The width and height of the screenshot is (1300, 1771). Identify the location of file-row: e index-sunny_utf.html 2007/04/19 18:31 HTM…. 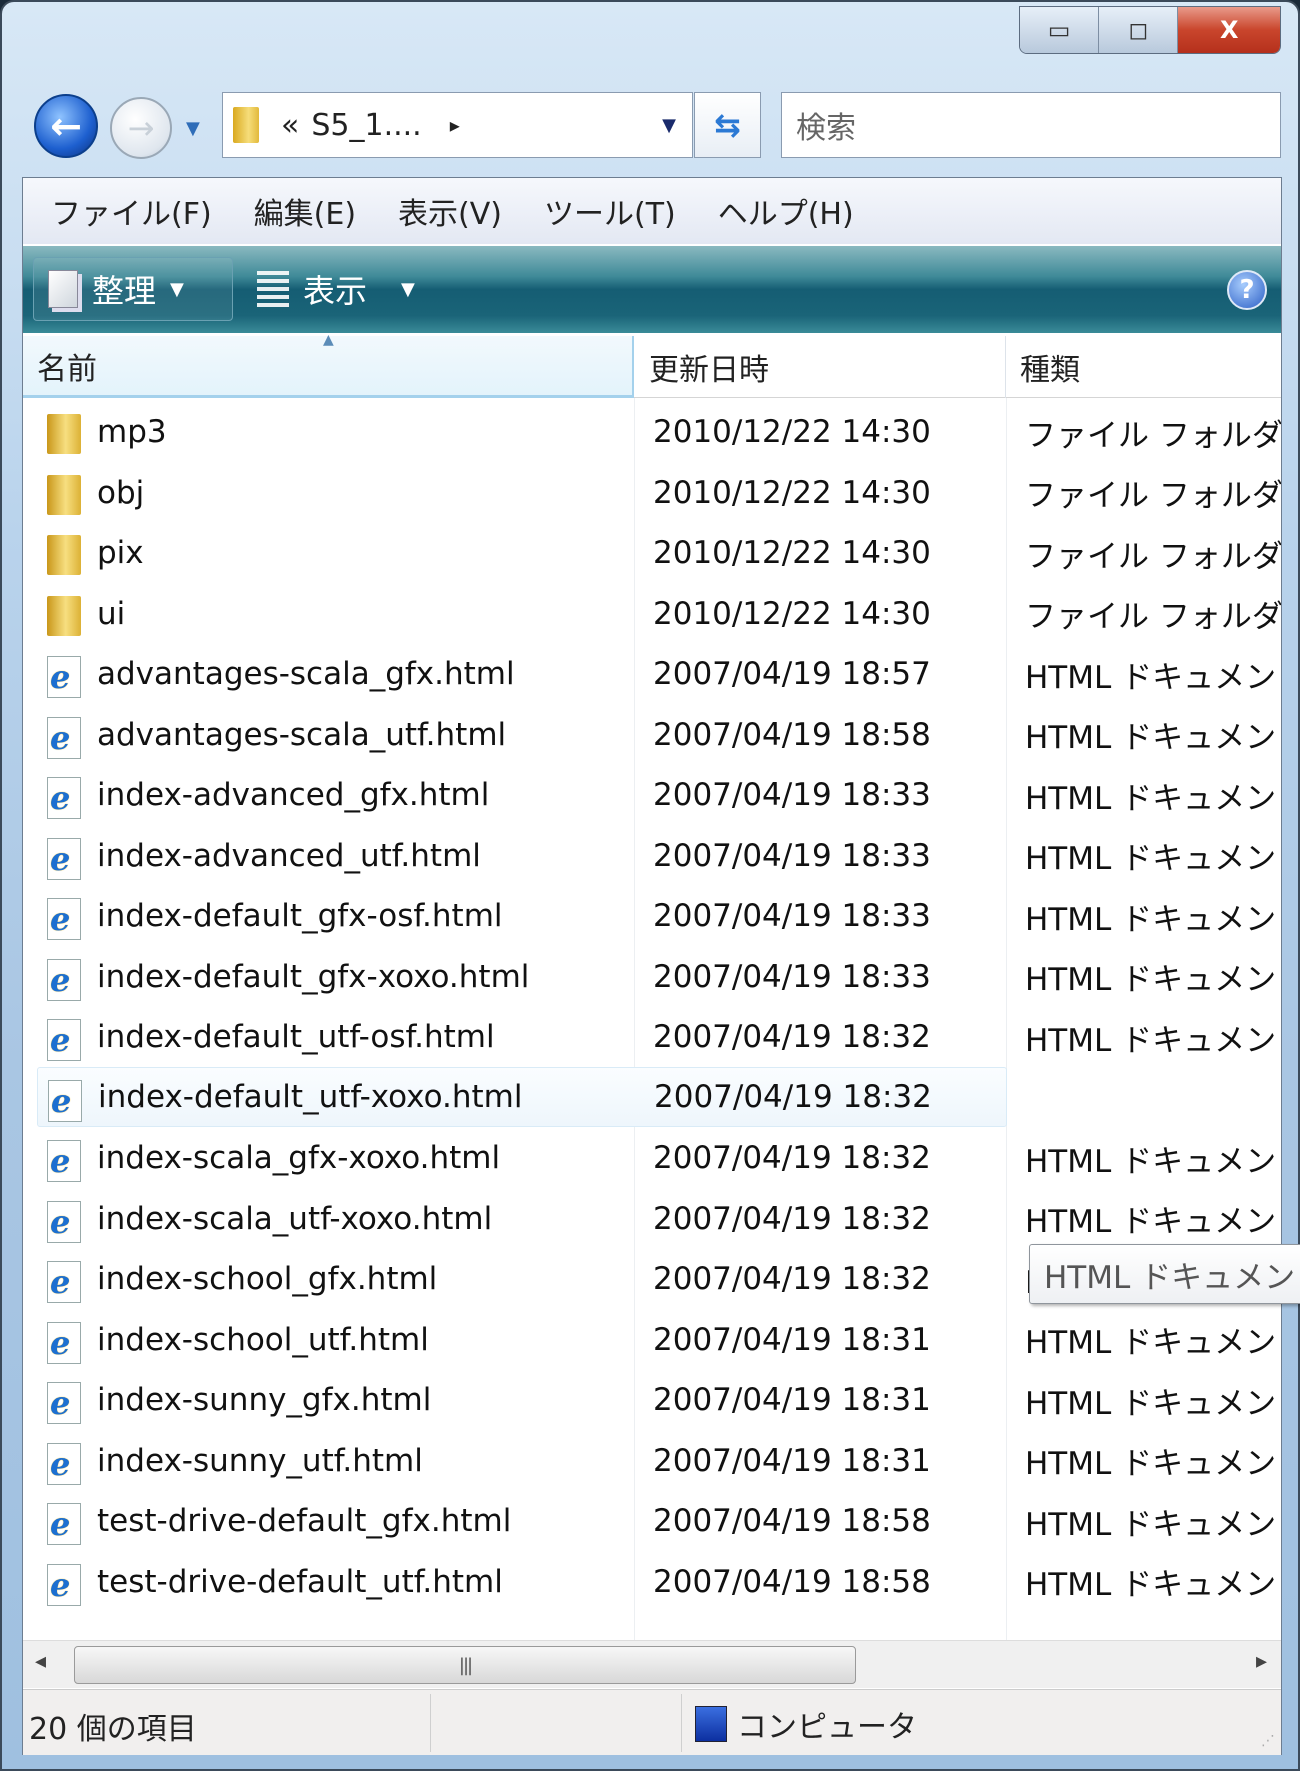
(652, 1461).